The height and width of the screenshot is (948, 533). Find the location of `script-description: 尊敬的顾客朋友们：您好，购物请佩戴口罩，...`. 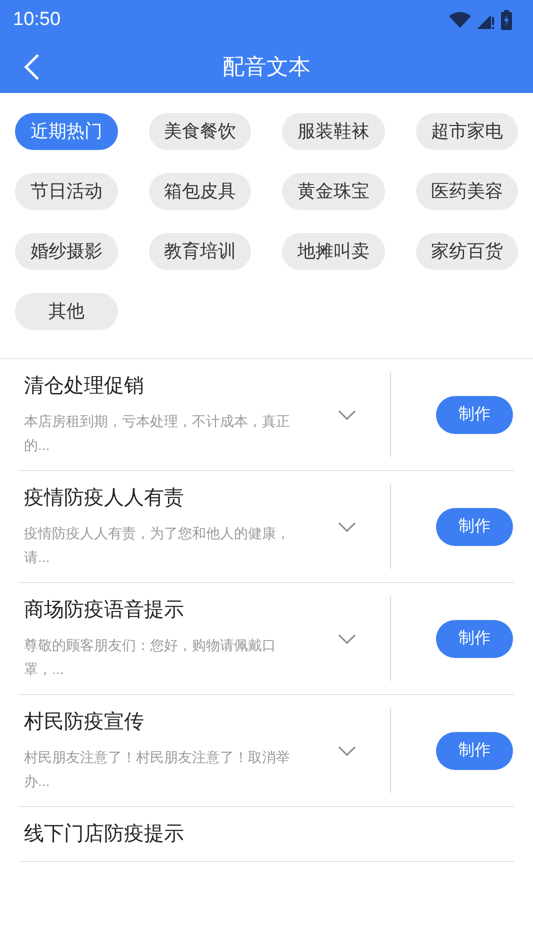

script-description: 尊敬的顾客朋友们：您好，购物请佩戴口罩，... is located at coordinates (150, 657).